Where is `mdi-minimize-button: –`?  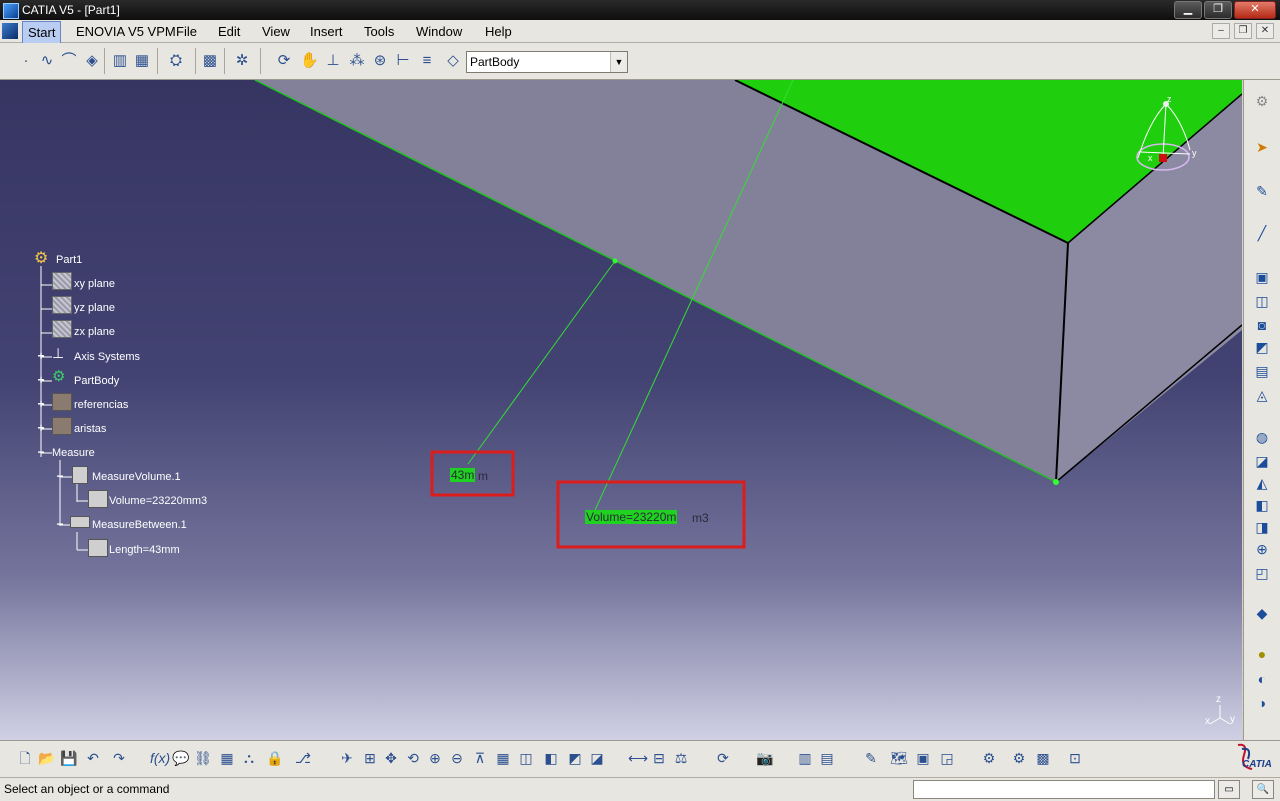 mdi-minimize-button: – is located at coordinates (1221, 31).